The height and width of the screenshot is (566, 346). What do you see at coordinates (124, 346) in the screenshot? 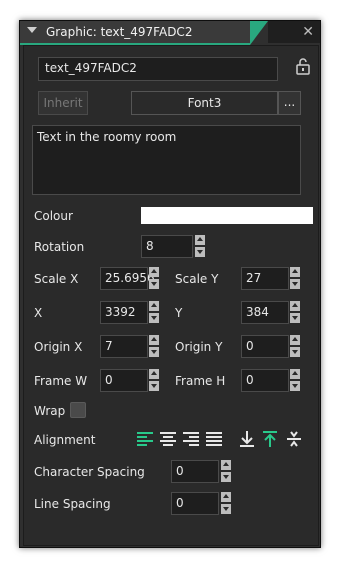
I see `origin-x-input: 7` at bounding box center [124, 346].